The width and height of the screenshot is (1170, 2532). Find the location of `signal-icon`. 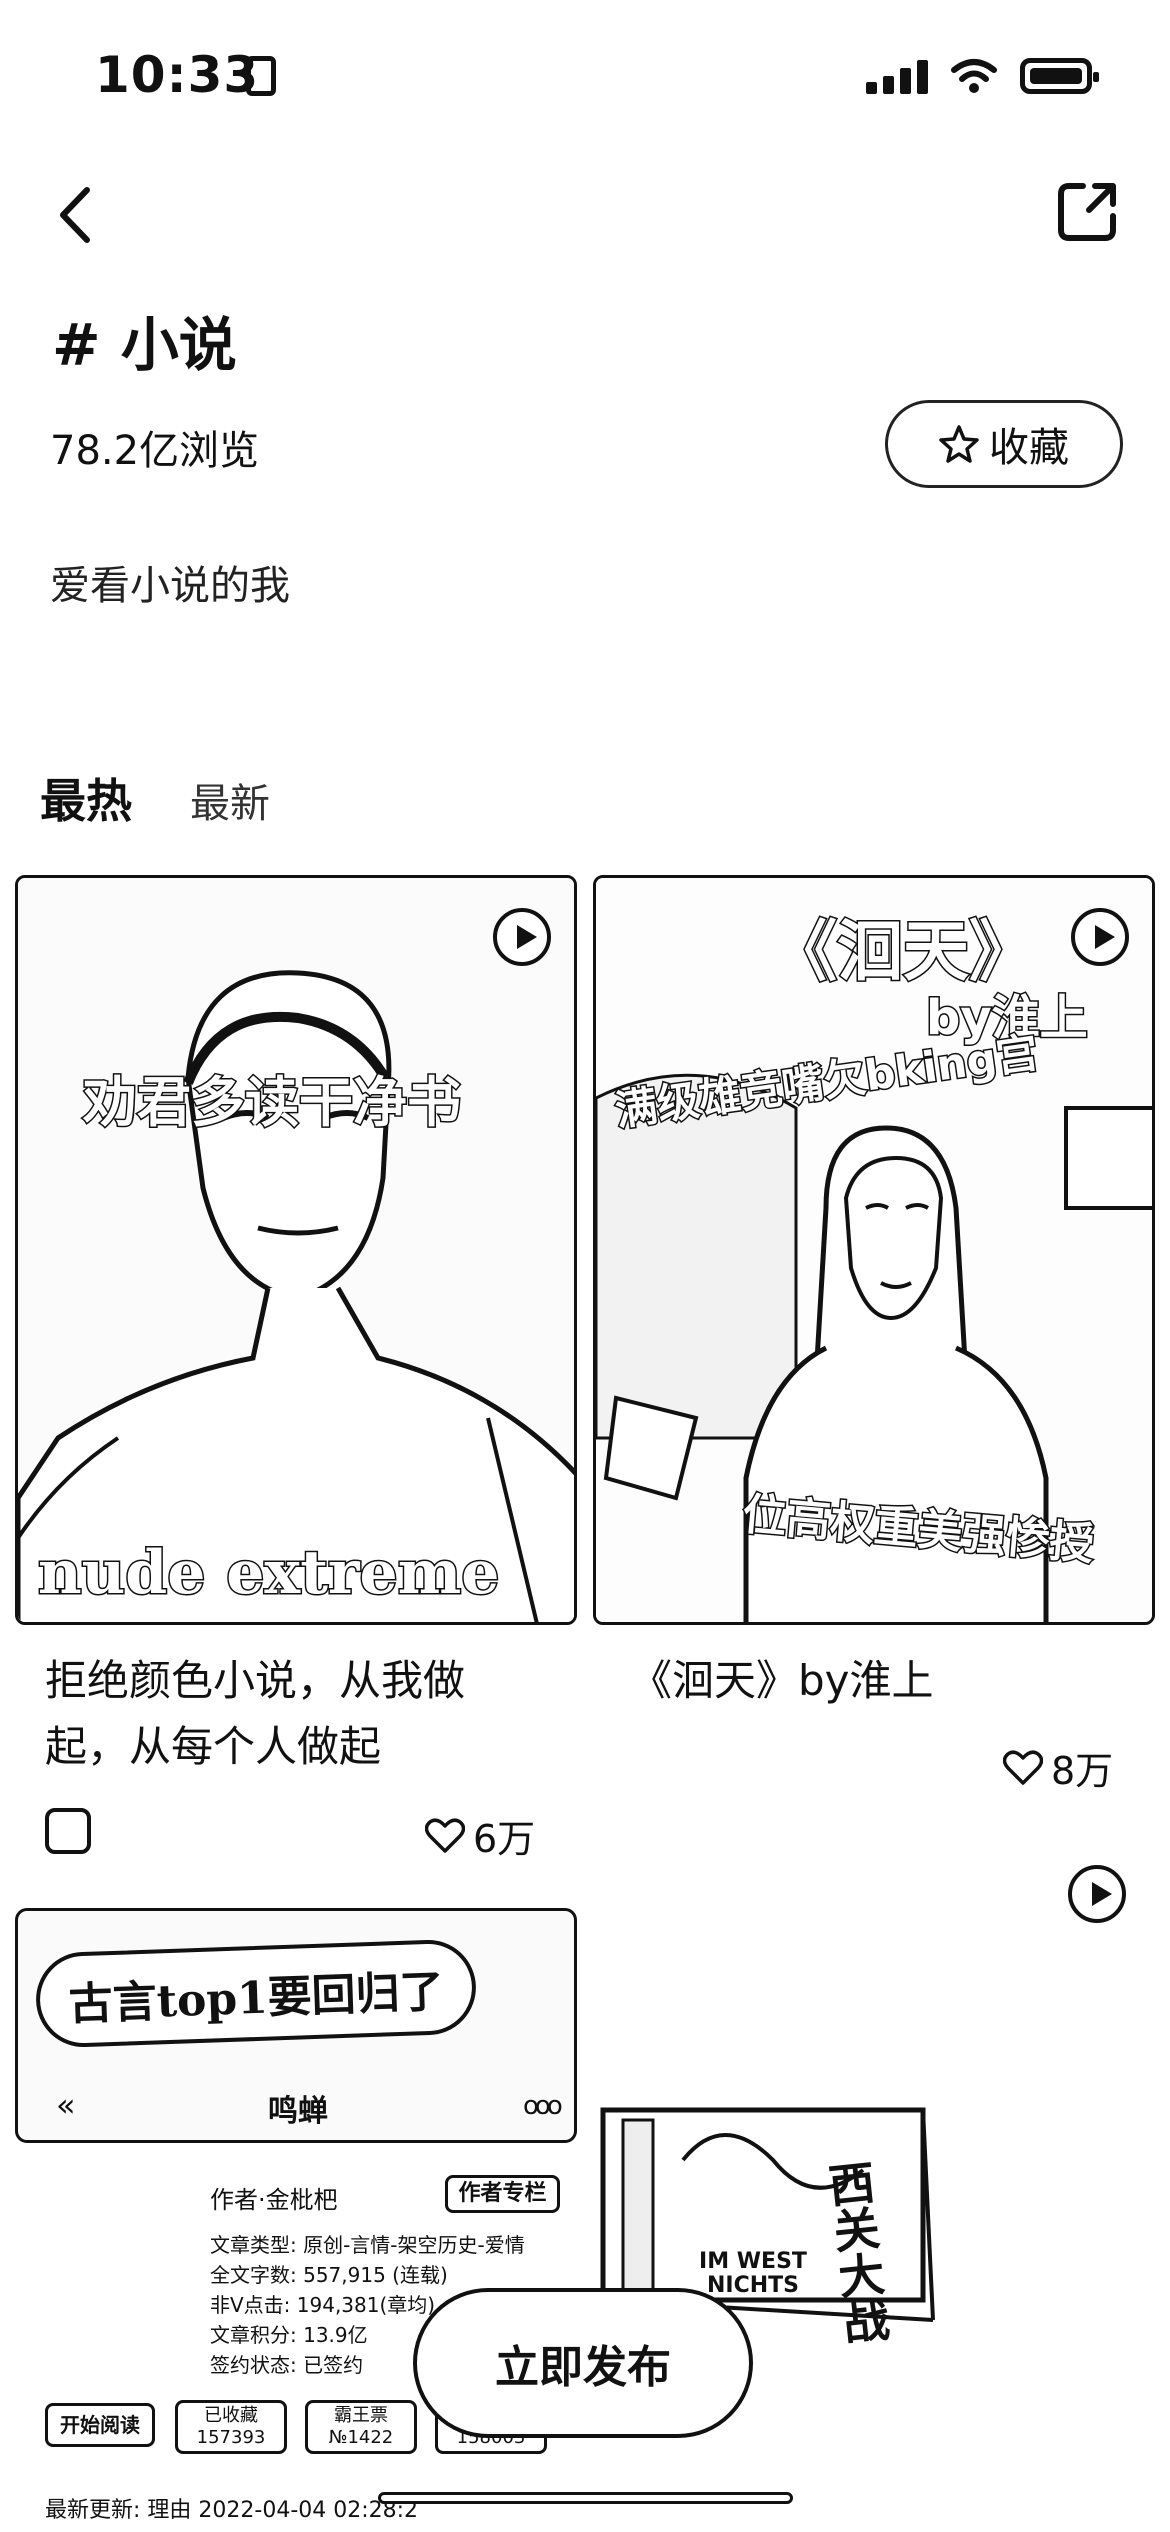

signal-icon is located at coordinates (897, 77).